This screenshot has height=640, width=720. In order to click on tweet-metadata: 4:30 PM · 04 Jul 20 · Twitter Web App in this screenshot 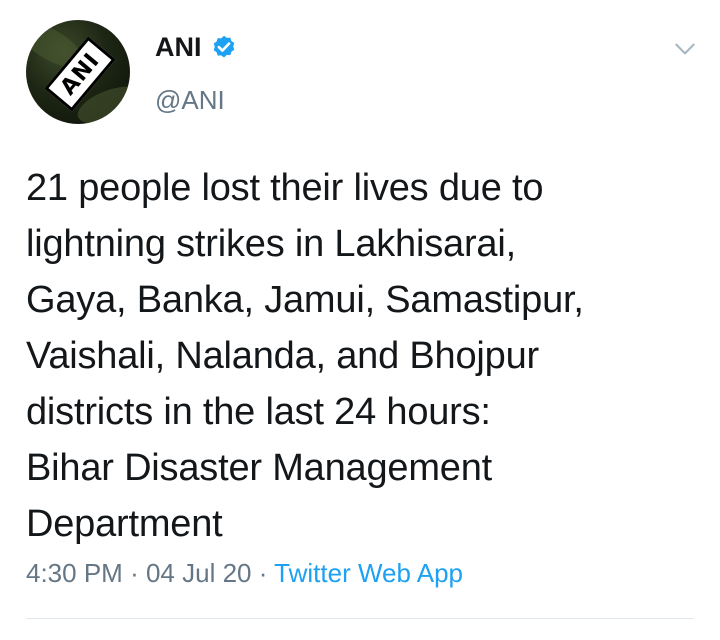, I will do `click(244, 573)`.